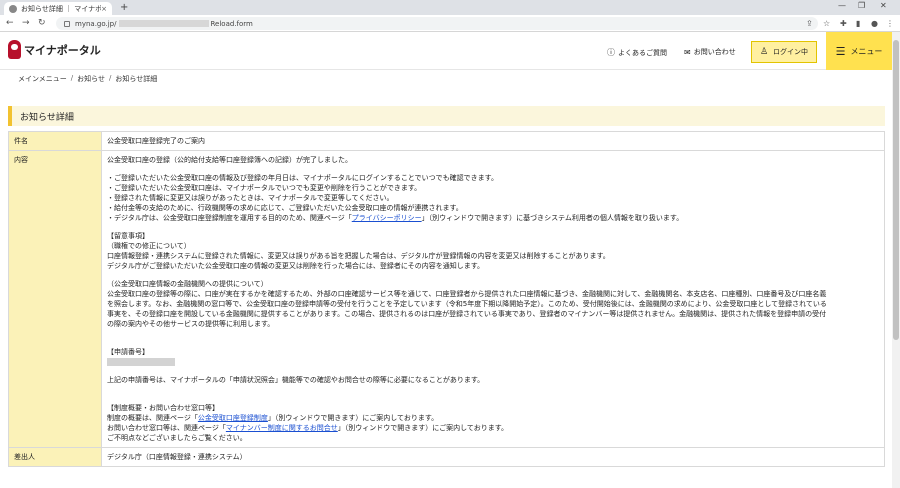  I want to click on minimize-button: —, so click(842, 5).